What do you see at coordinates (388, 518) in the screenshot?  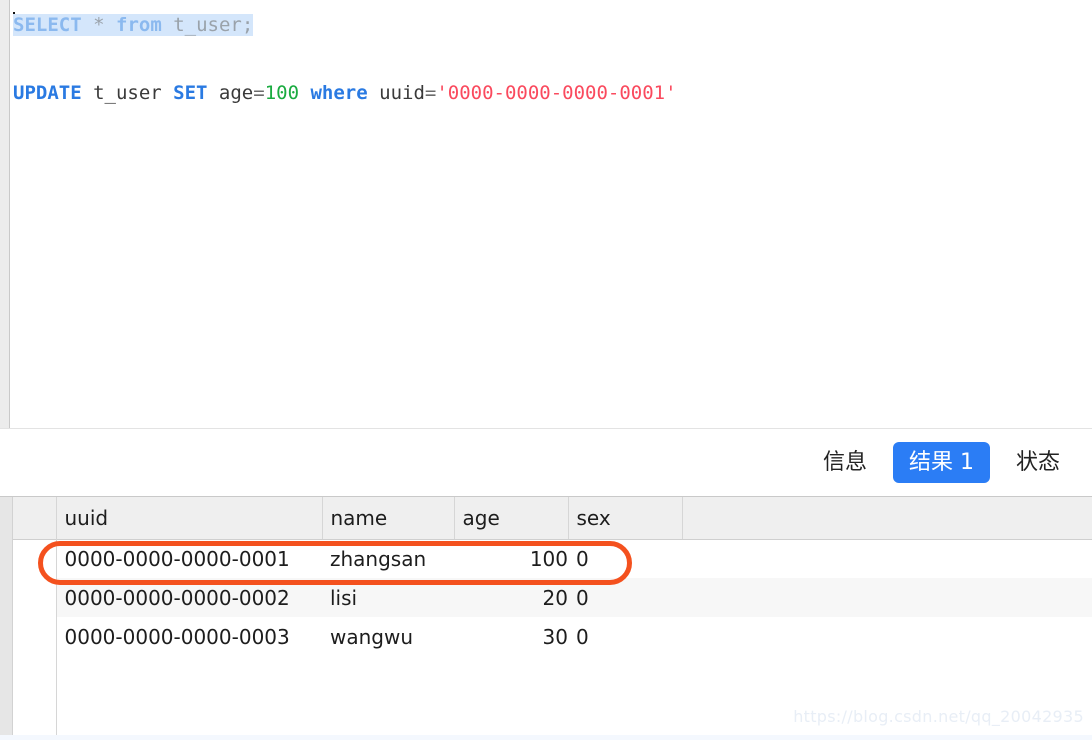 I see `header-name: name` at bounding box center [388, 518].